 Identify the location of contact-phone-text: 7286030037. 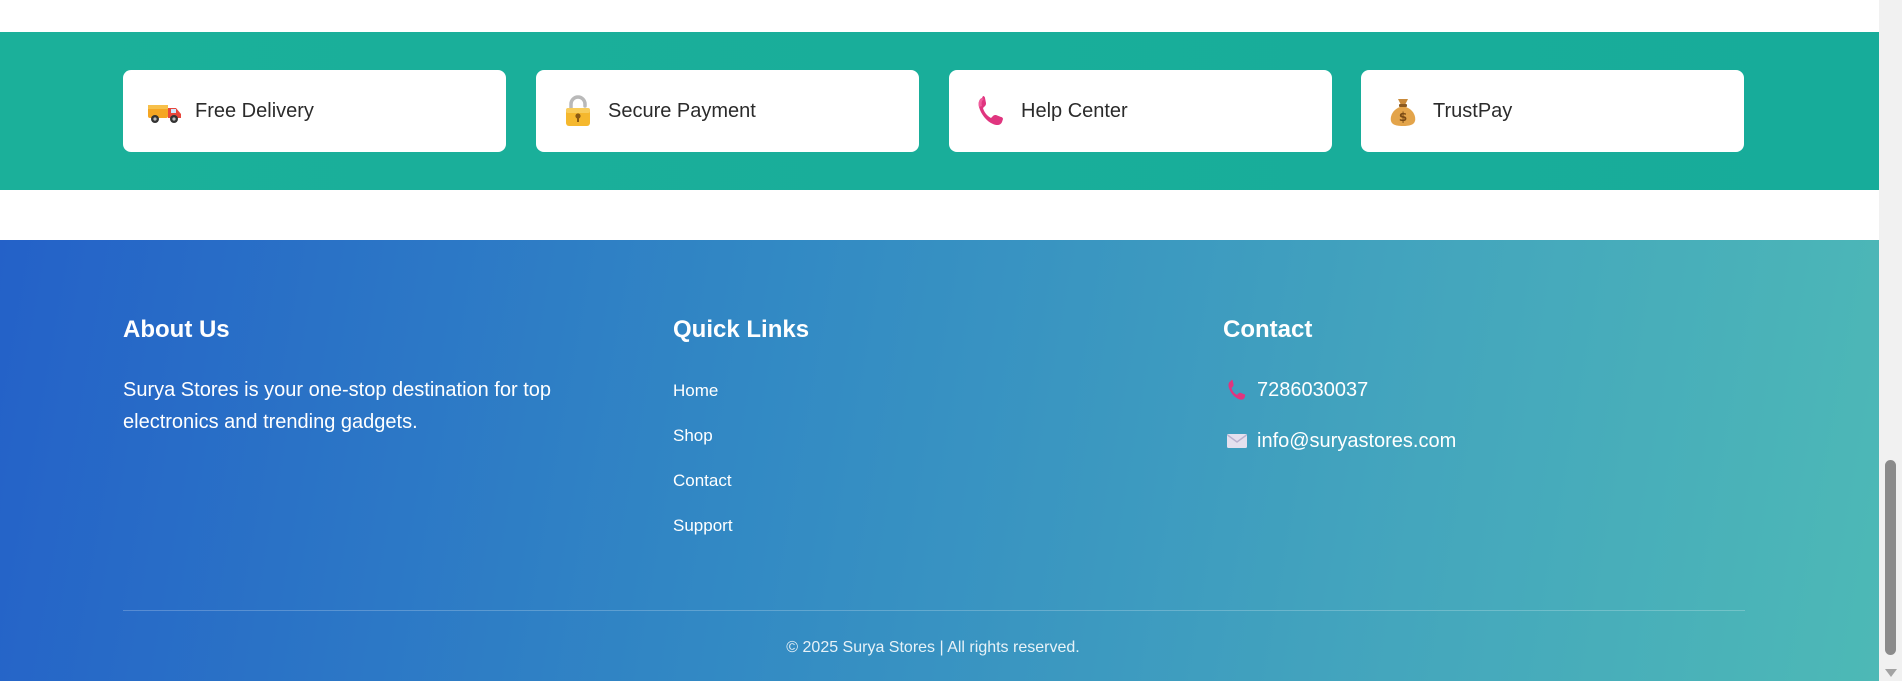
(1313, 389).